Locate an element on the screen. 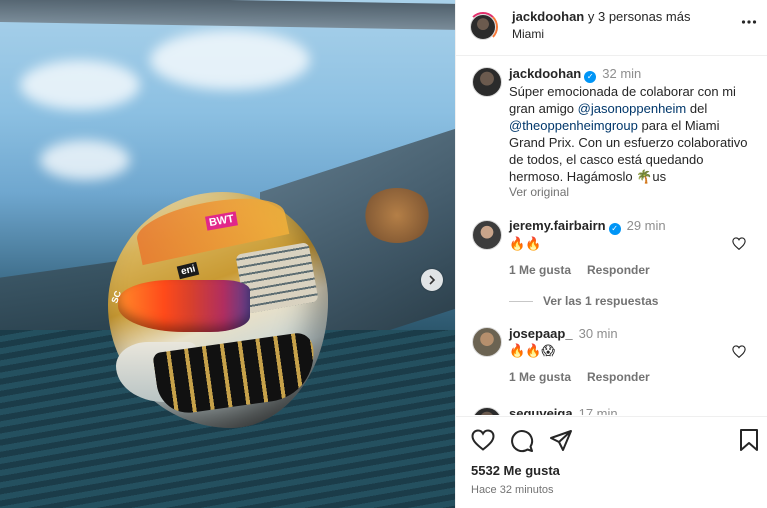  comment-text: jeremy.fairbairn ✓ 29 min 🔥🔥 is located at coordinates (634, 234).